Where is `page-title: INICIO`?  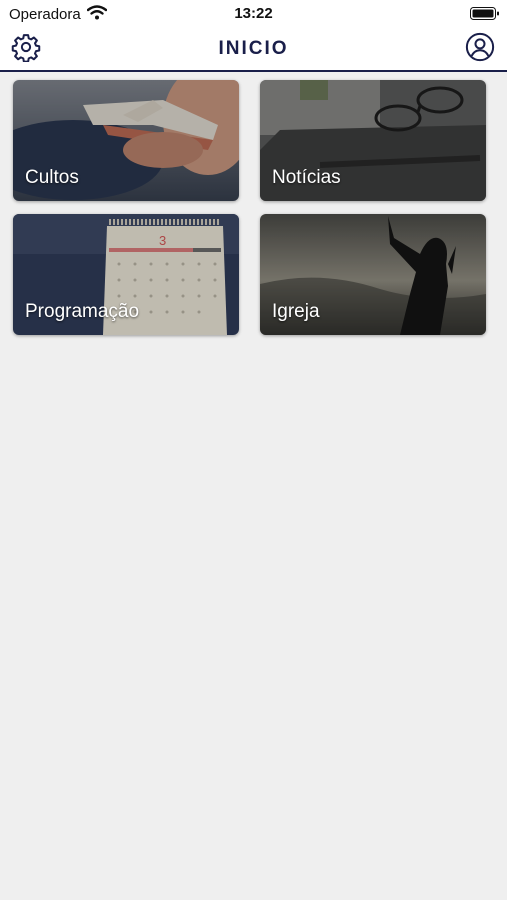
page-title: INICIO is located at coordinates (253, 48).